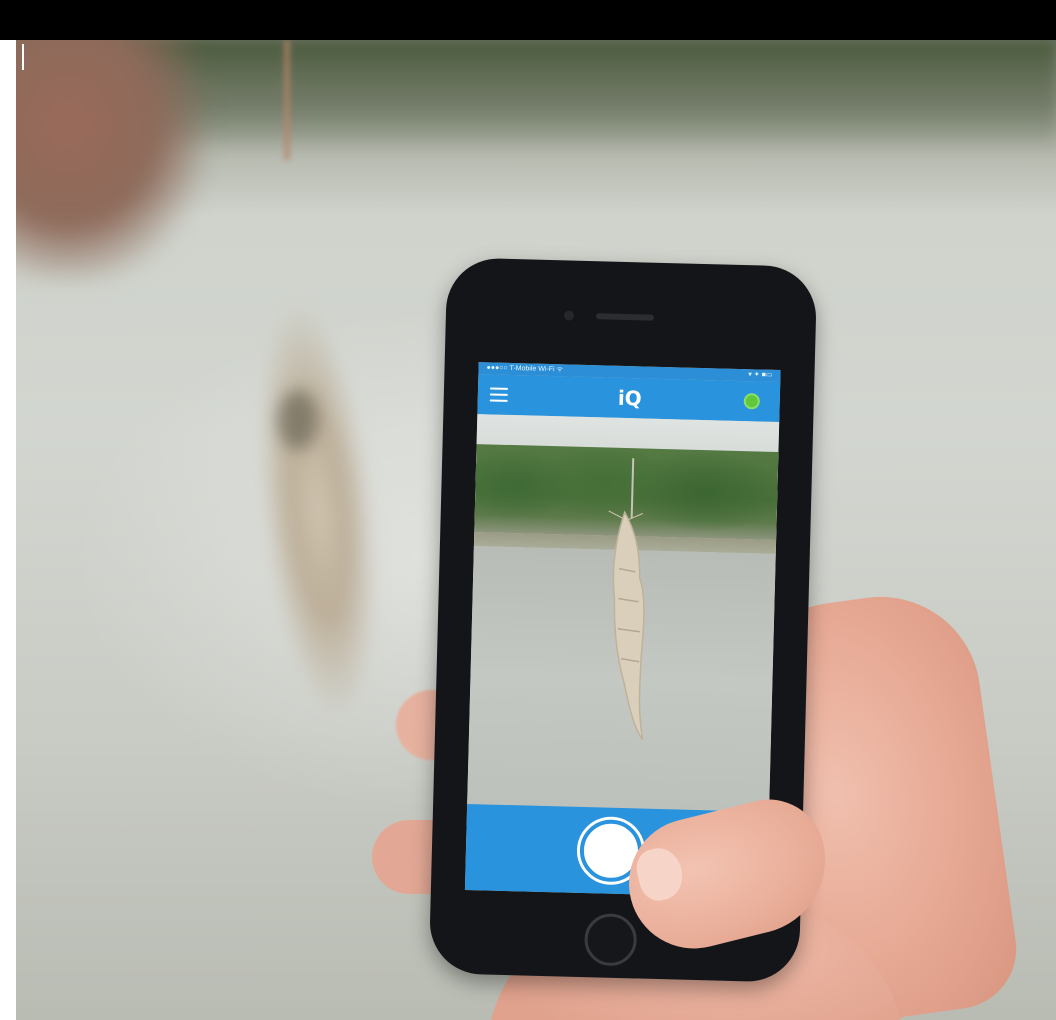  Describe the element at coordinates (569, 315) in the screenshot. I see `front-camera` at that location.